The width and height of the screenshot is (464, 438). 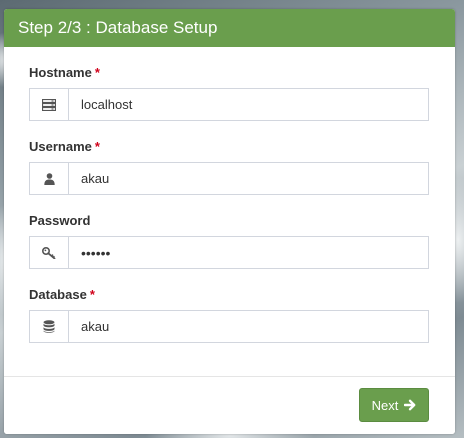 What do you see at coordinates (229, 28) in the screenshot?
I see `panel-header: Step 2/3 : Database Setup` at bounding box center [229, 28].